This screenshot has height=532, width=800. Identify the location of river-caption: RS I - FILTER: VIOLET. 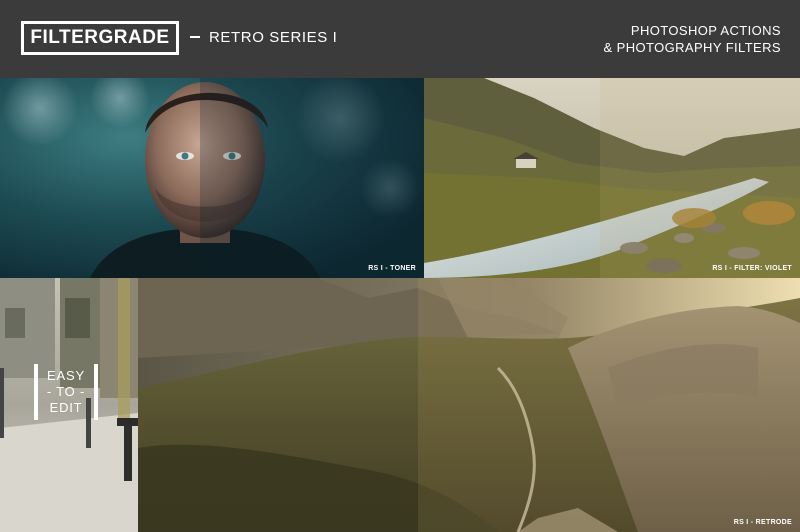
(752, 268).